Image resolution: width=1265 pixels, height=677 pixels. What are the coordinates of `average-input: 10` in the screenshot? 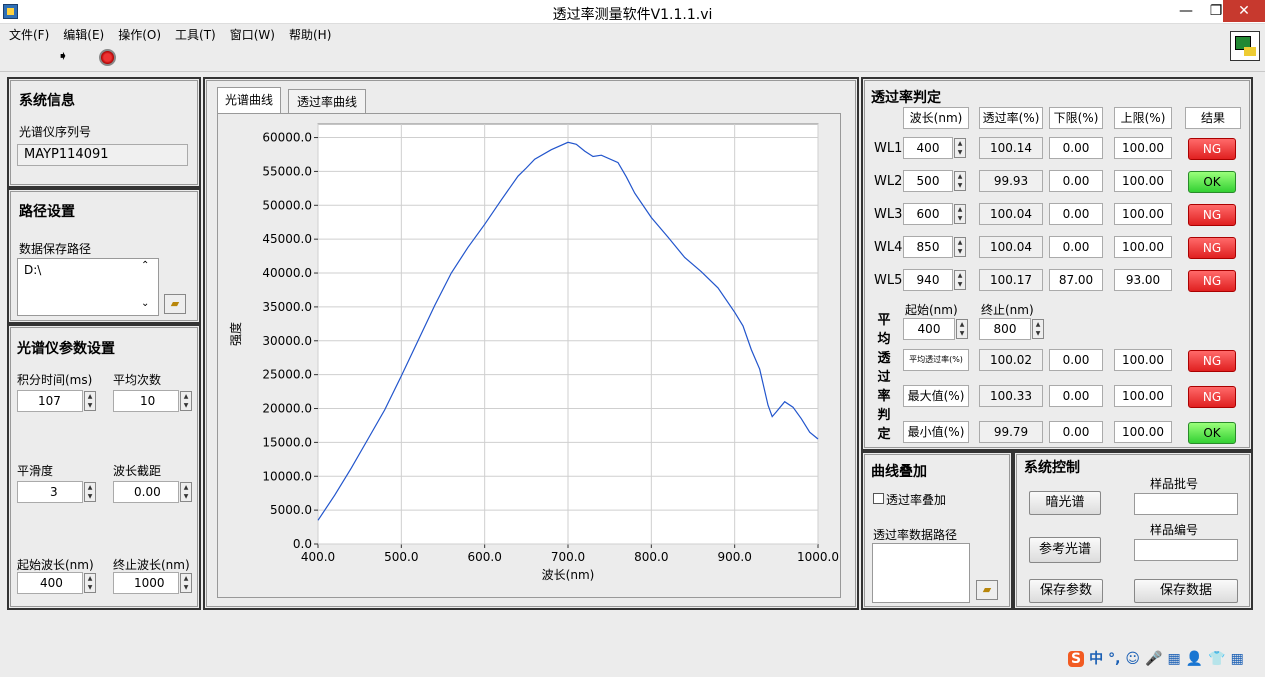 It's located at (146, 401).